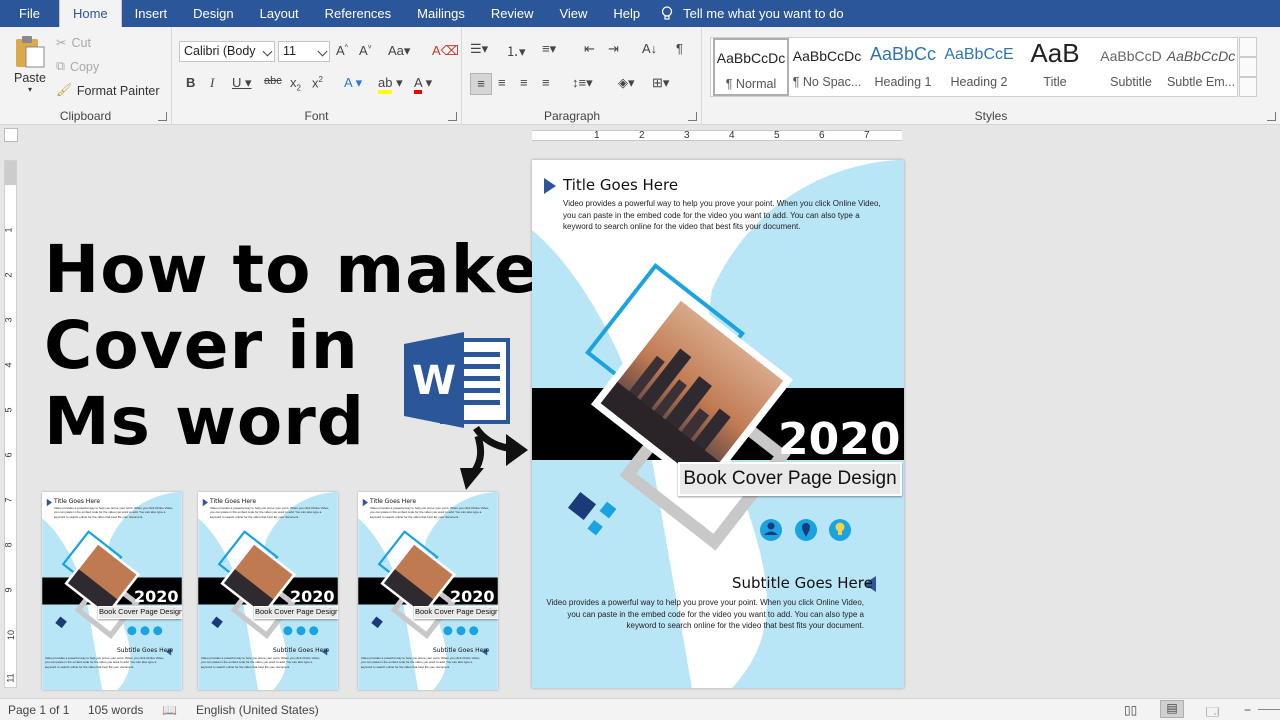 This screenshot has height=720, width=1280. Describe the element at coordinates (1172, 709) in the screenshot. I see `print-layout-icon: ▤` at that location.